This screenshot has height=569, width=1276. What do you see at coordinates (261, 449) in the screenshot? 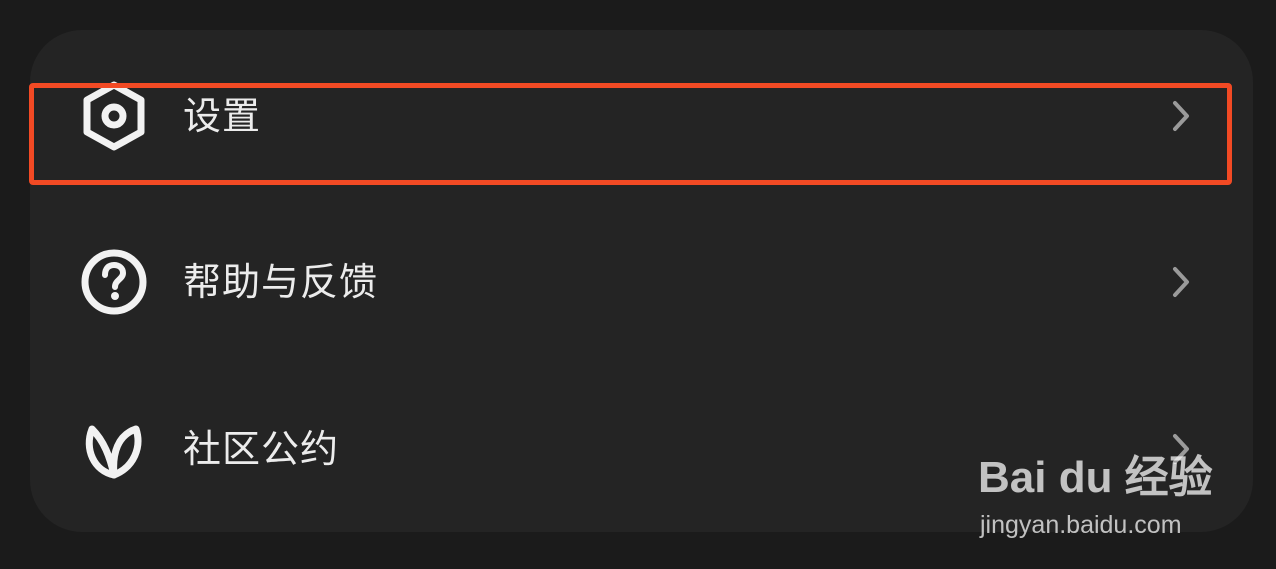
I see `menu-item-label: 社区公约` at bounding box center [261, 449].